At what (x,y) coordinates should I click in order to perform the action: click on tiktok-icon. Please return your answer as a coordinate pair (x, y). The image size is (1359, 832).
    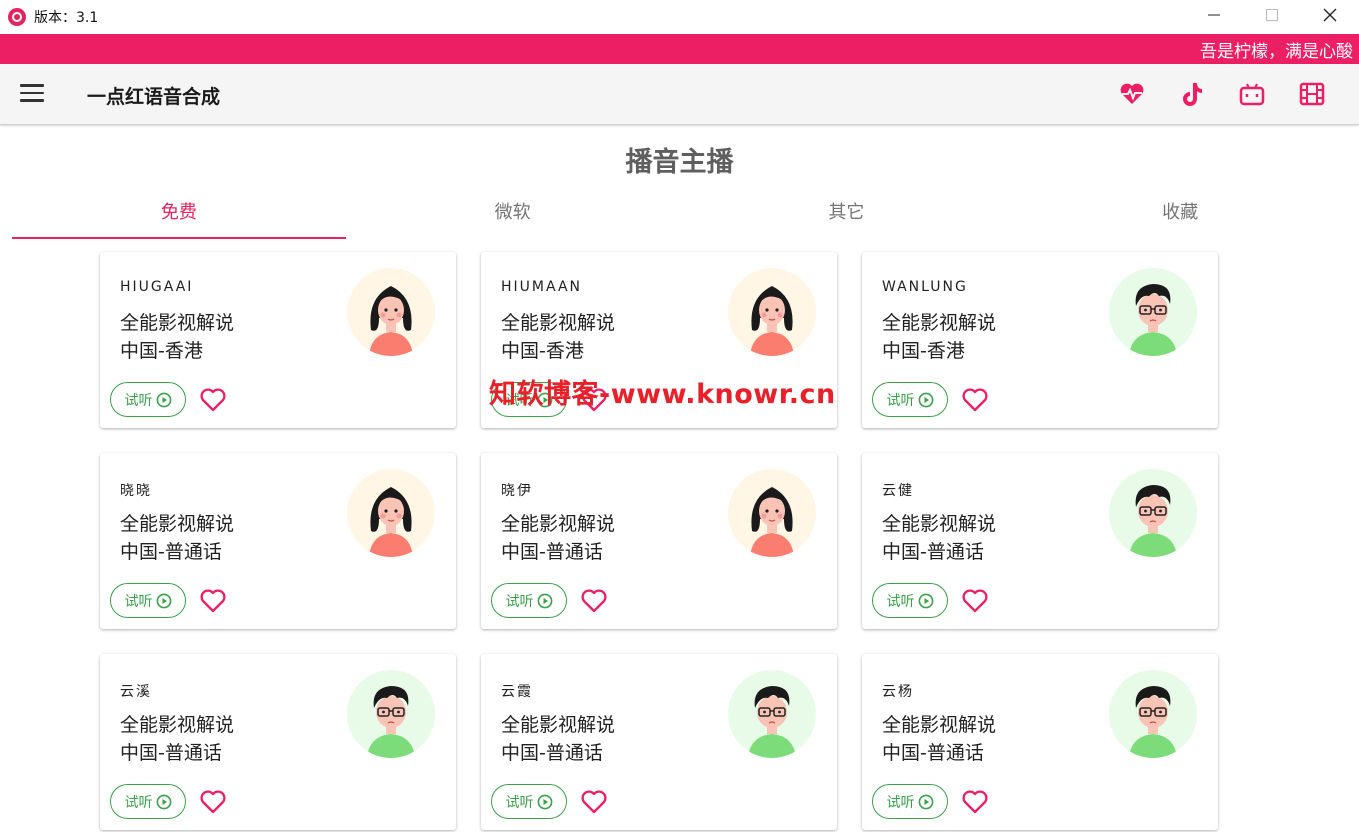
    Looking at the image, I should click on (1192, 94).